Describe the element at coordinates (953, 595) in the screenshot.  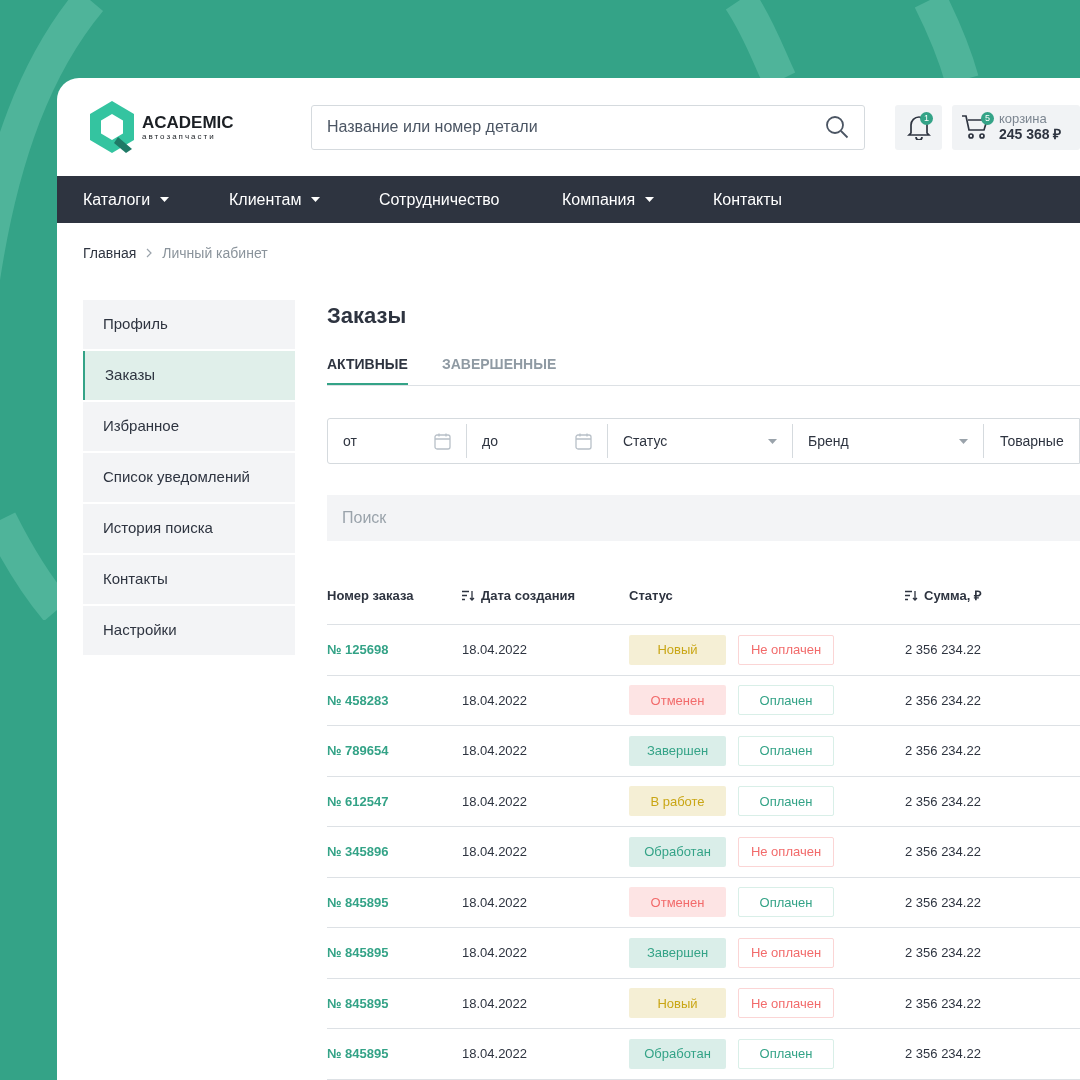
I see `column-header: Сумма, ₽` at that location.